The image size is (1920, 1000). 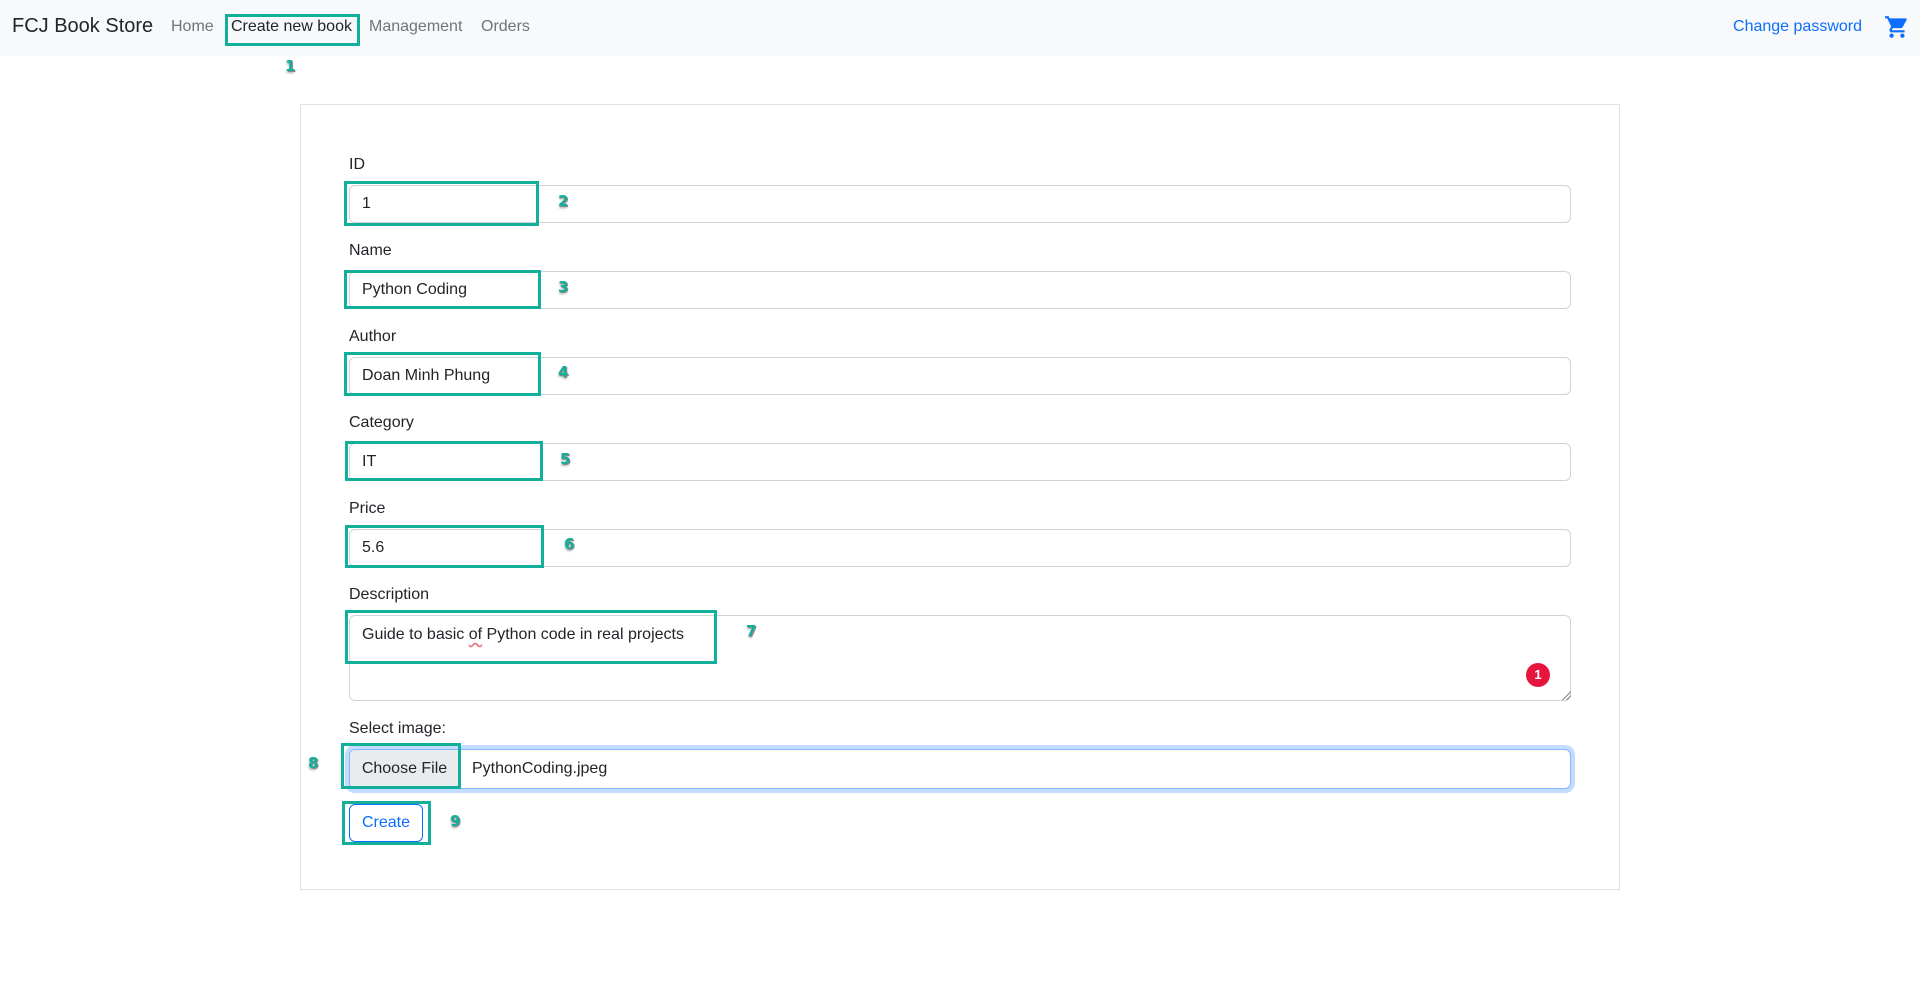 I want to click on annotation-number-3: 3, so click(x=563, y=287).